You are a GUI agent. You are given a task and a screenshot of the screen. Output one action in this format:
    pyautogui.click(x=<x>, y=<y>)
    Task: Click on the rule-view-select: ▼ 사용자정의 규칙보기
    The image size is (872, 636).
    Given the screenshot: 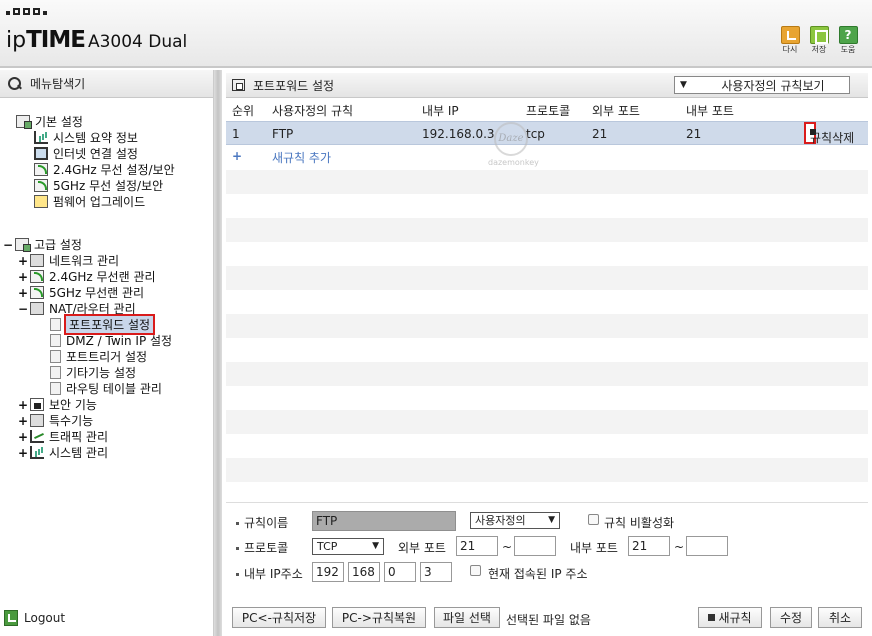 What is the action you would take?
    pyautogui.click(x=762, y=85)
    